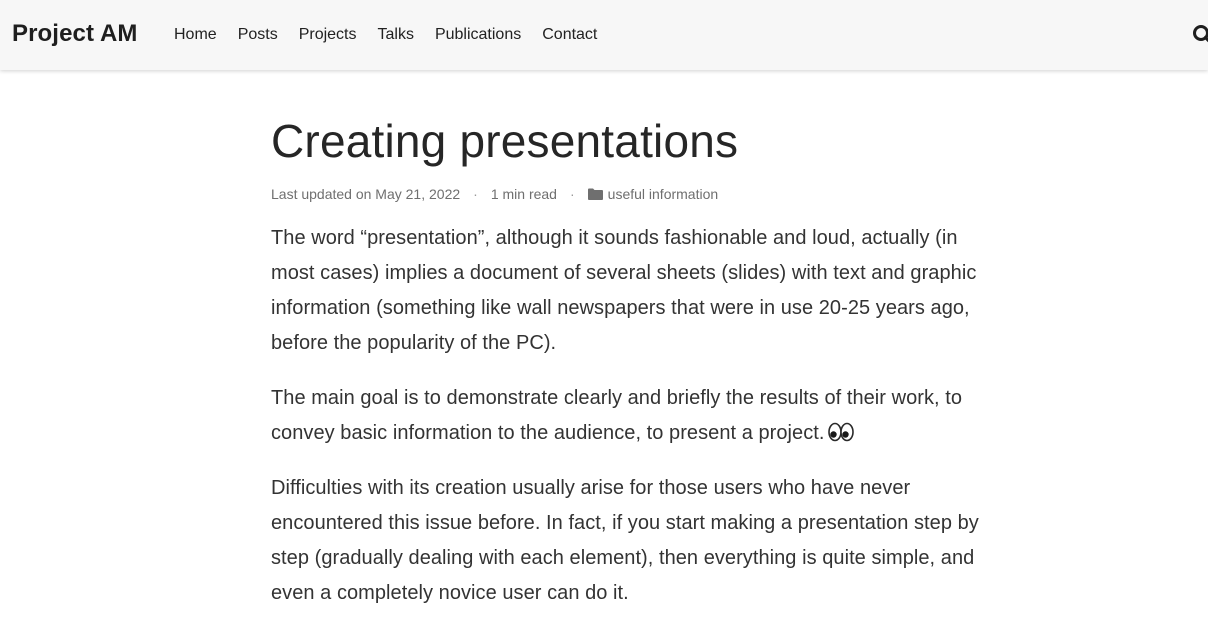 The image size is (1208, 631). I want to click on nav-item-posts: Posts, so click(258, 35).